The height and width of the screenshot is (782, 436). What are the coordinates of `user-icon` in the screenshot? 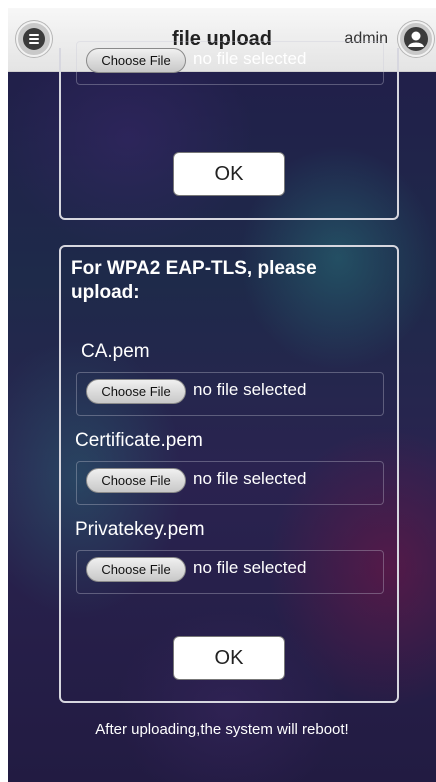 It's located at (416, 39).